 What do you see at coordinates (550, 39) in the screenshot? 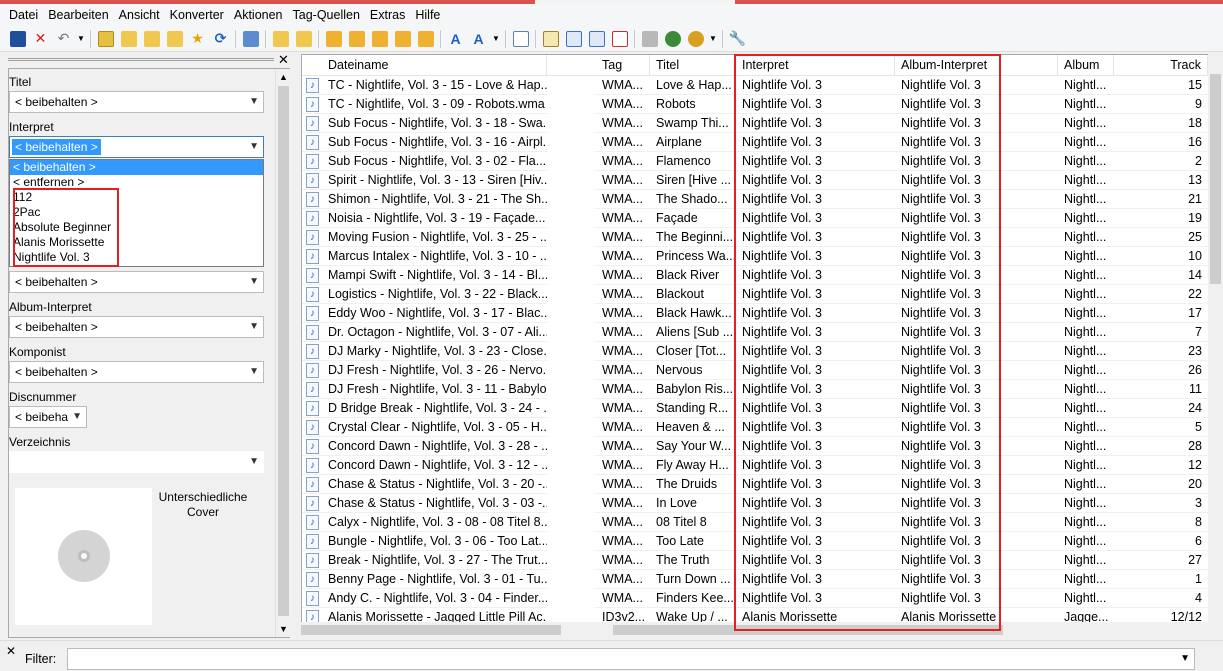
I see `export-icon` at bounding box center [550, 39].